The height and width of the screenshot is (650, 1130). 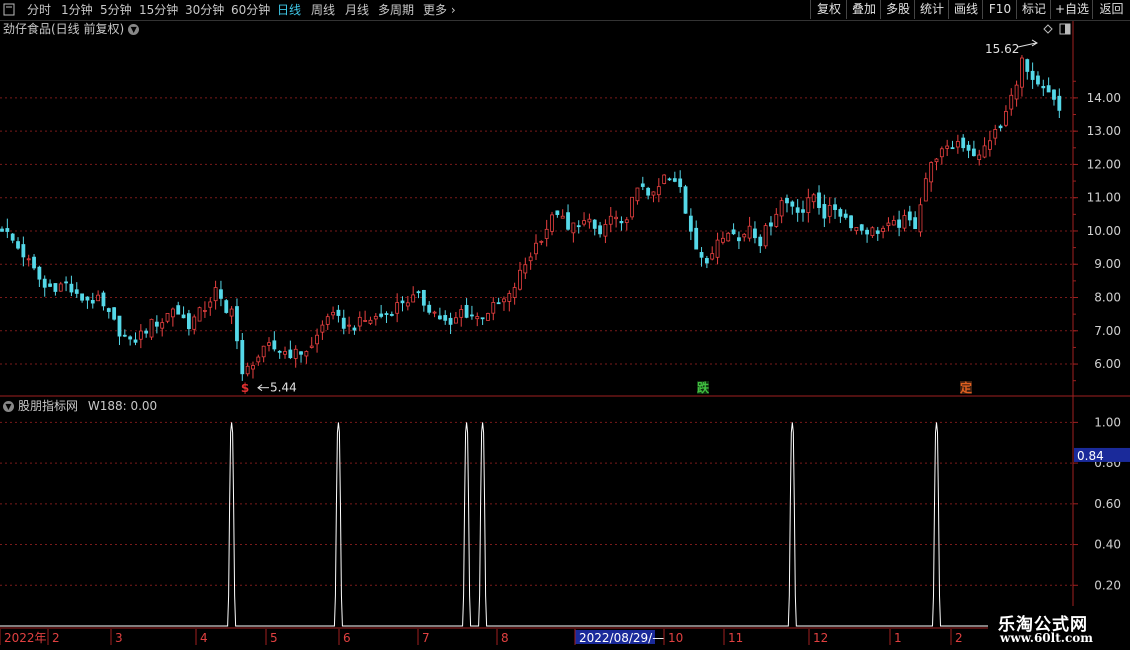 What do you see at coordinates (621, 638) in the screenshot?
I see `date-tick-label: 2022/08/29/—` at bounding box center [621, 638].